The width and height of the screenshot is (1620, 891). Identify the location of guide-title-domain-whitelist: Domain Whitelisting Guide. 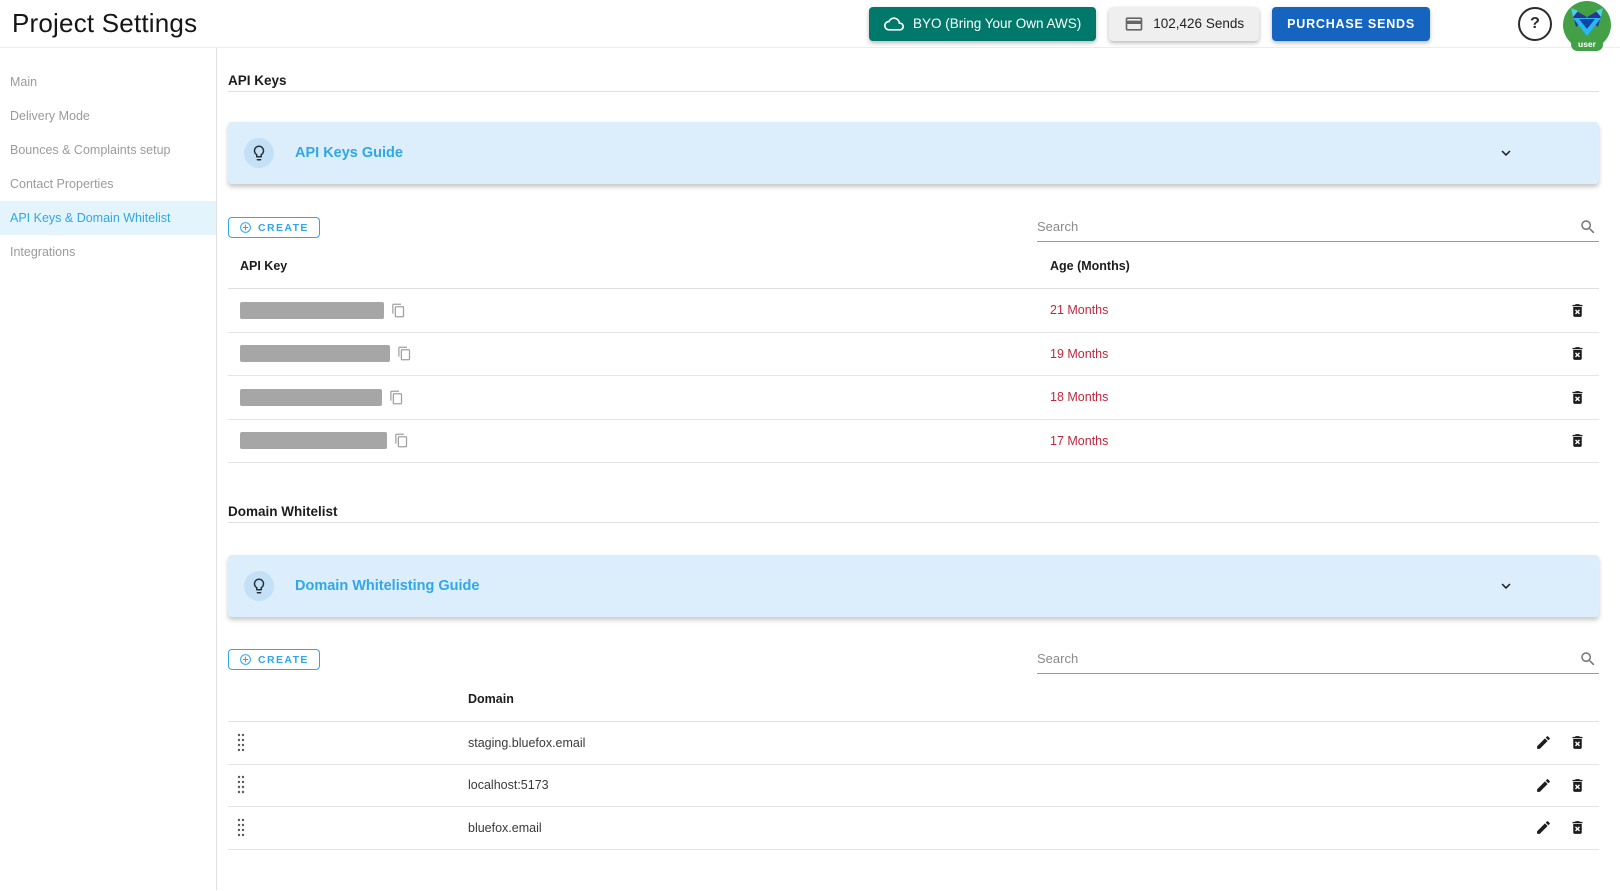
(387, 586).